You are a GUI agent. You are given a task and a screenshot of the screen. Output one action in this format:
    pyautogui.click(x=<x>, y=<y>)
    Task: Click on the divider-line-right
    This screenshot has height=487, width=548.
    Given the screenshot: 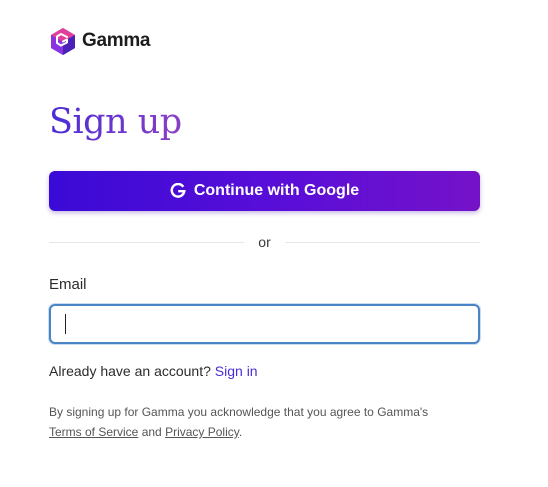 What is the action you would take?
    pyautogui.click(x=382, y=242)
    